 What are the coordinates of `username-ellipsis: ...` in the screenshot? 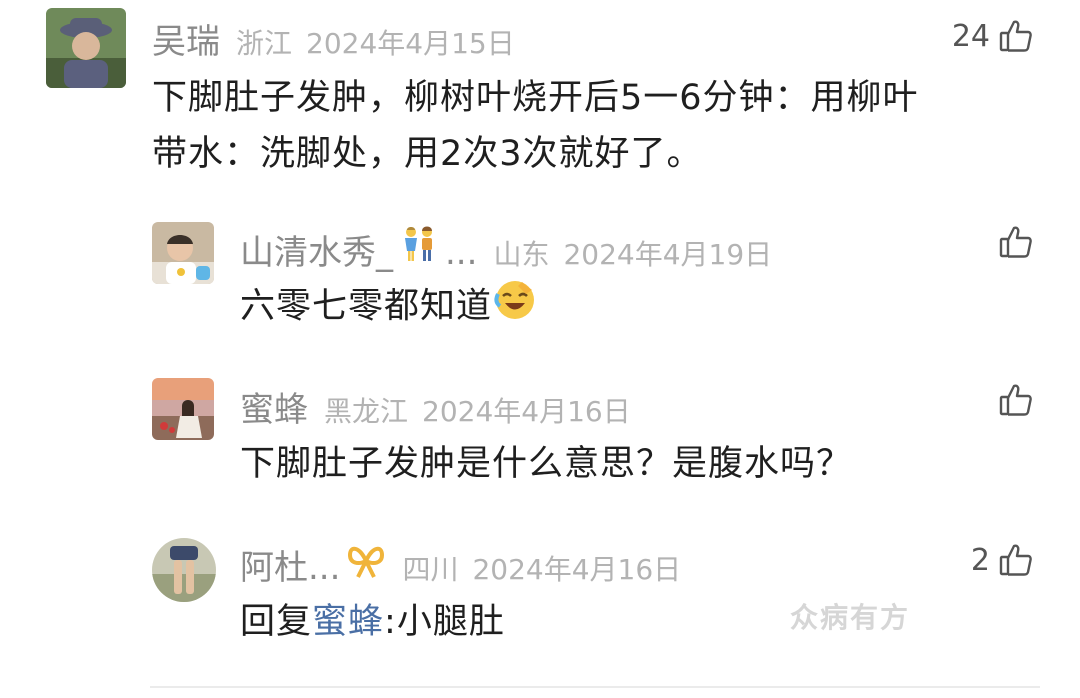 It's located at (461, 253).